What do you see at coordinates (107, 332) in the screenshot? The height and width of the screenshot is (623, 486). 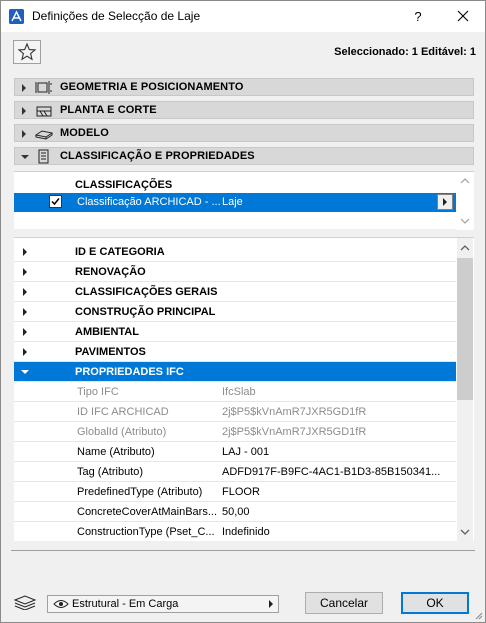 I see `group-label: AMBIENTAL` at bounding box center [107, 332].